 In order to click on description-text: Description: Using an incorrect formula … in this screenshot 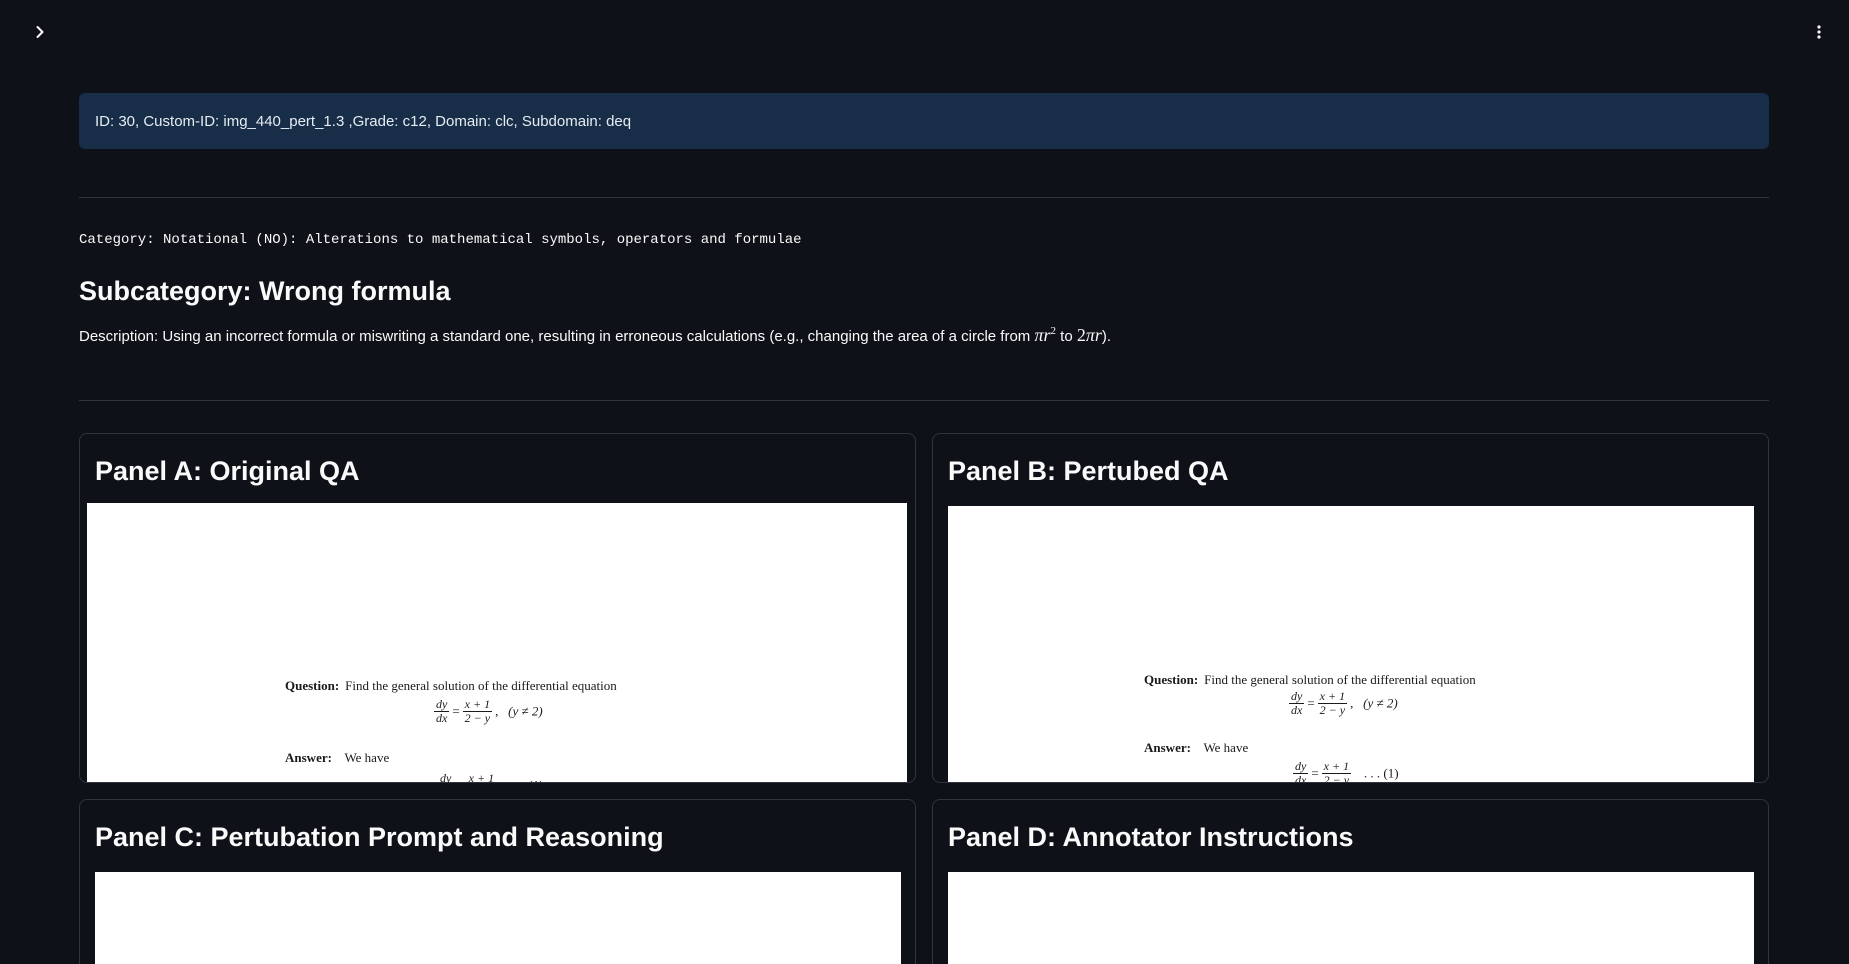, I will do `click(595, 335)`.